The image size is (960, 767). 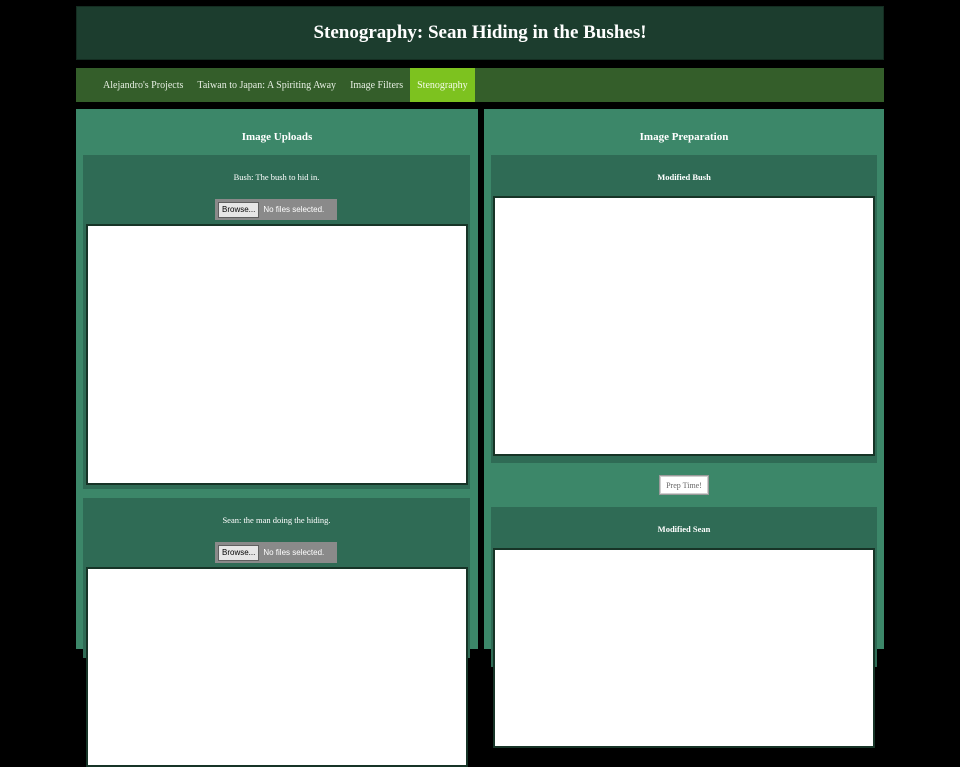 I want to click on nav-item-taiwan-to-japan: Taiwan to Japan: A Spiriting Away, so click(x=266, y=85).